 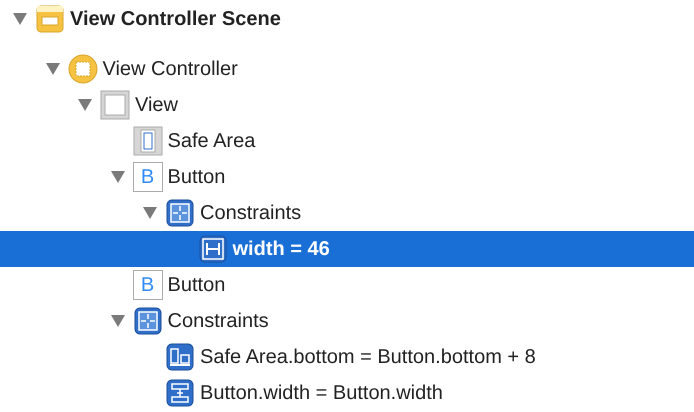 What do you see at coordinates (180, 357) in the screenshot?
I see `align-constraint-icon` at bounding box center [180, 357].